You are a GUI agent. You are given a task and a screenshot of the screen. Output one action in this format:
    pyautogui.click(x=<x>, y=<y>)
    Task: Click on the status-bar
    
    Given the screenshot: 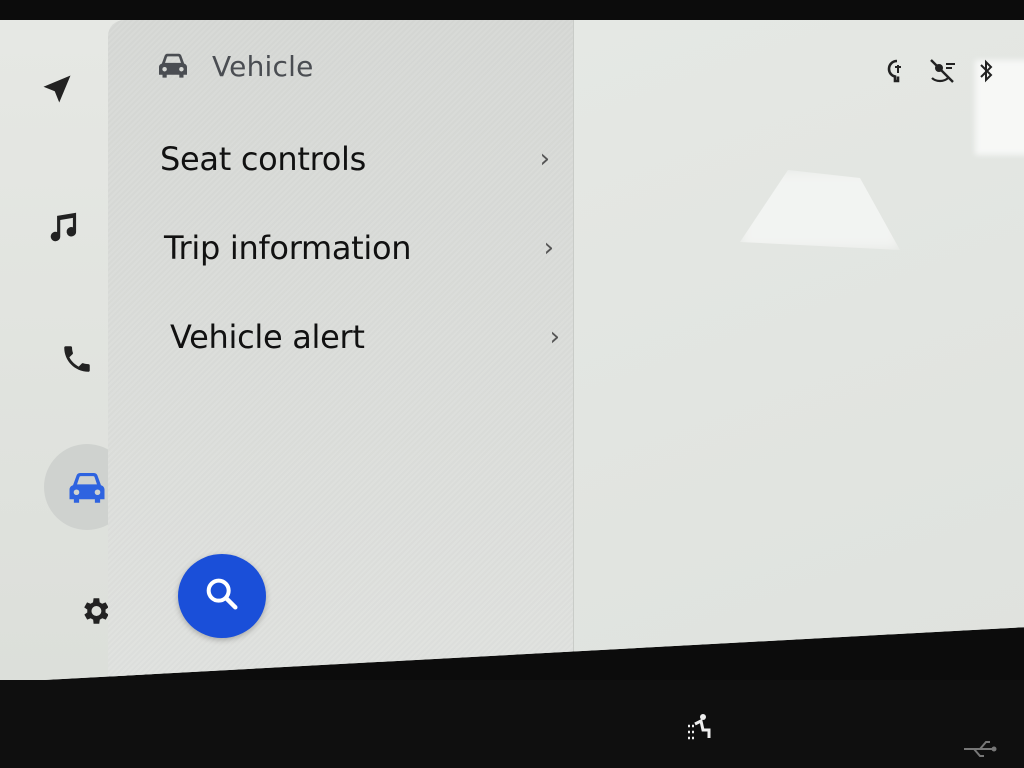 What is the action you would take?
    pyautogui.click(x=940, y=73)
    